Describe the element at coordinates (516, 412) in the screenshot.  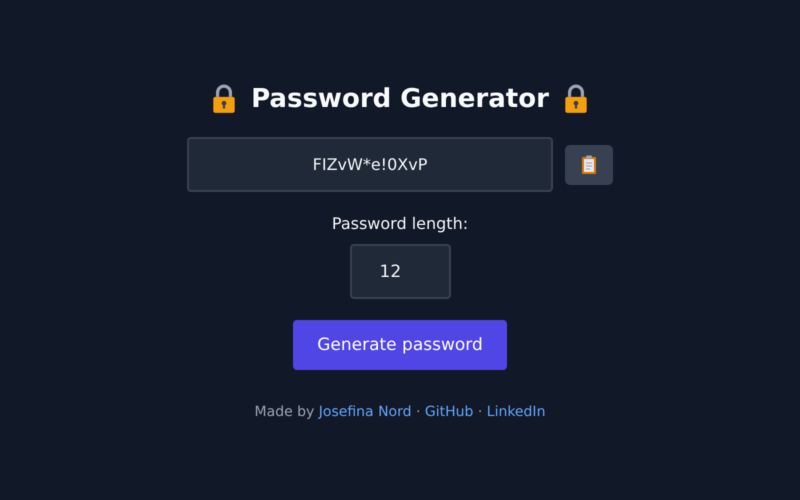
I see `footer-link: LinkedIn` at that location.